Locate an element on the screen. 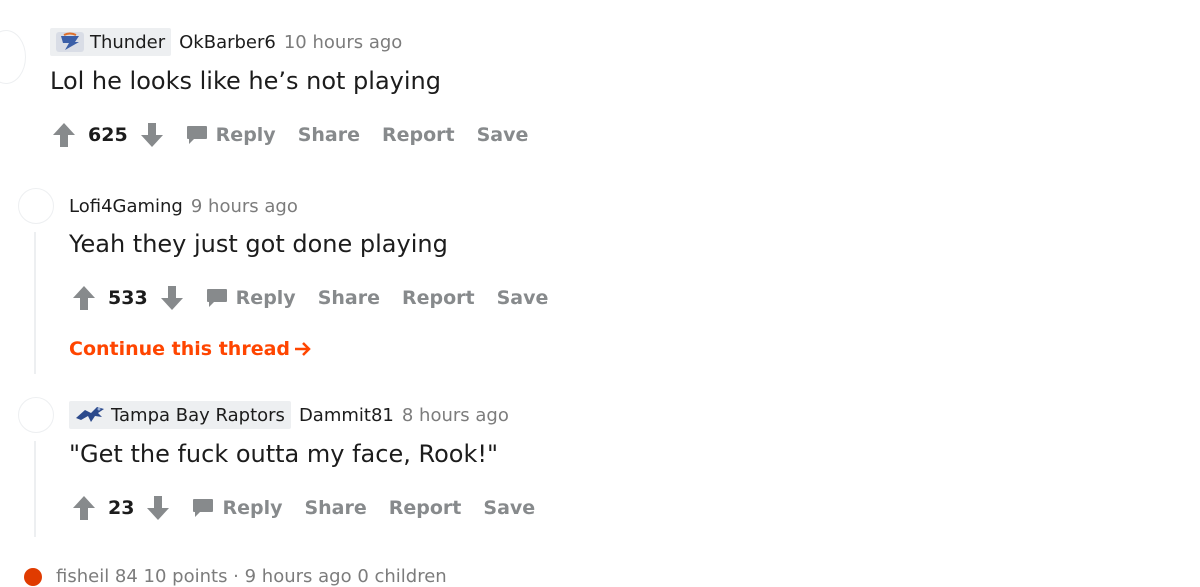 The width and height of the screenshot is (1200, 587). continue-thread-link: Continue this thread is located at coordinates (191, 349).